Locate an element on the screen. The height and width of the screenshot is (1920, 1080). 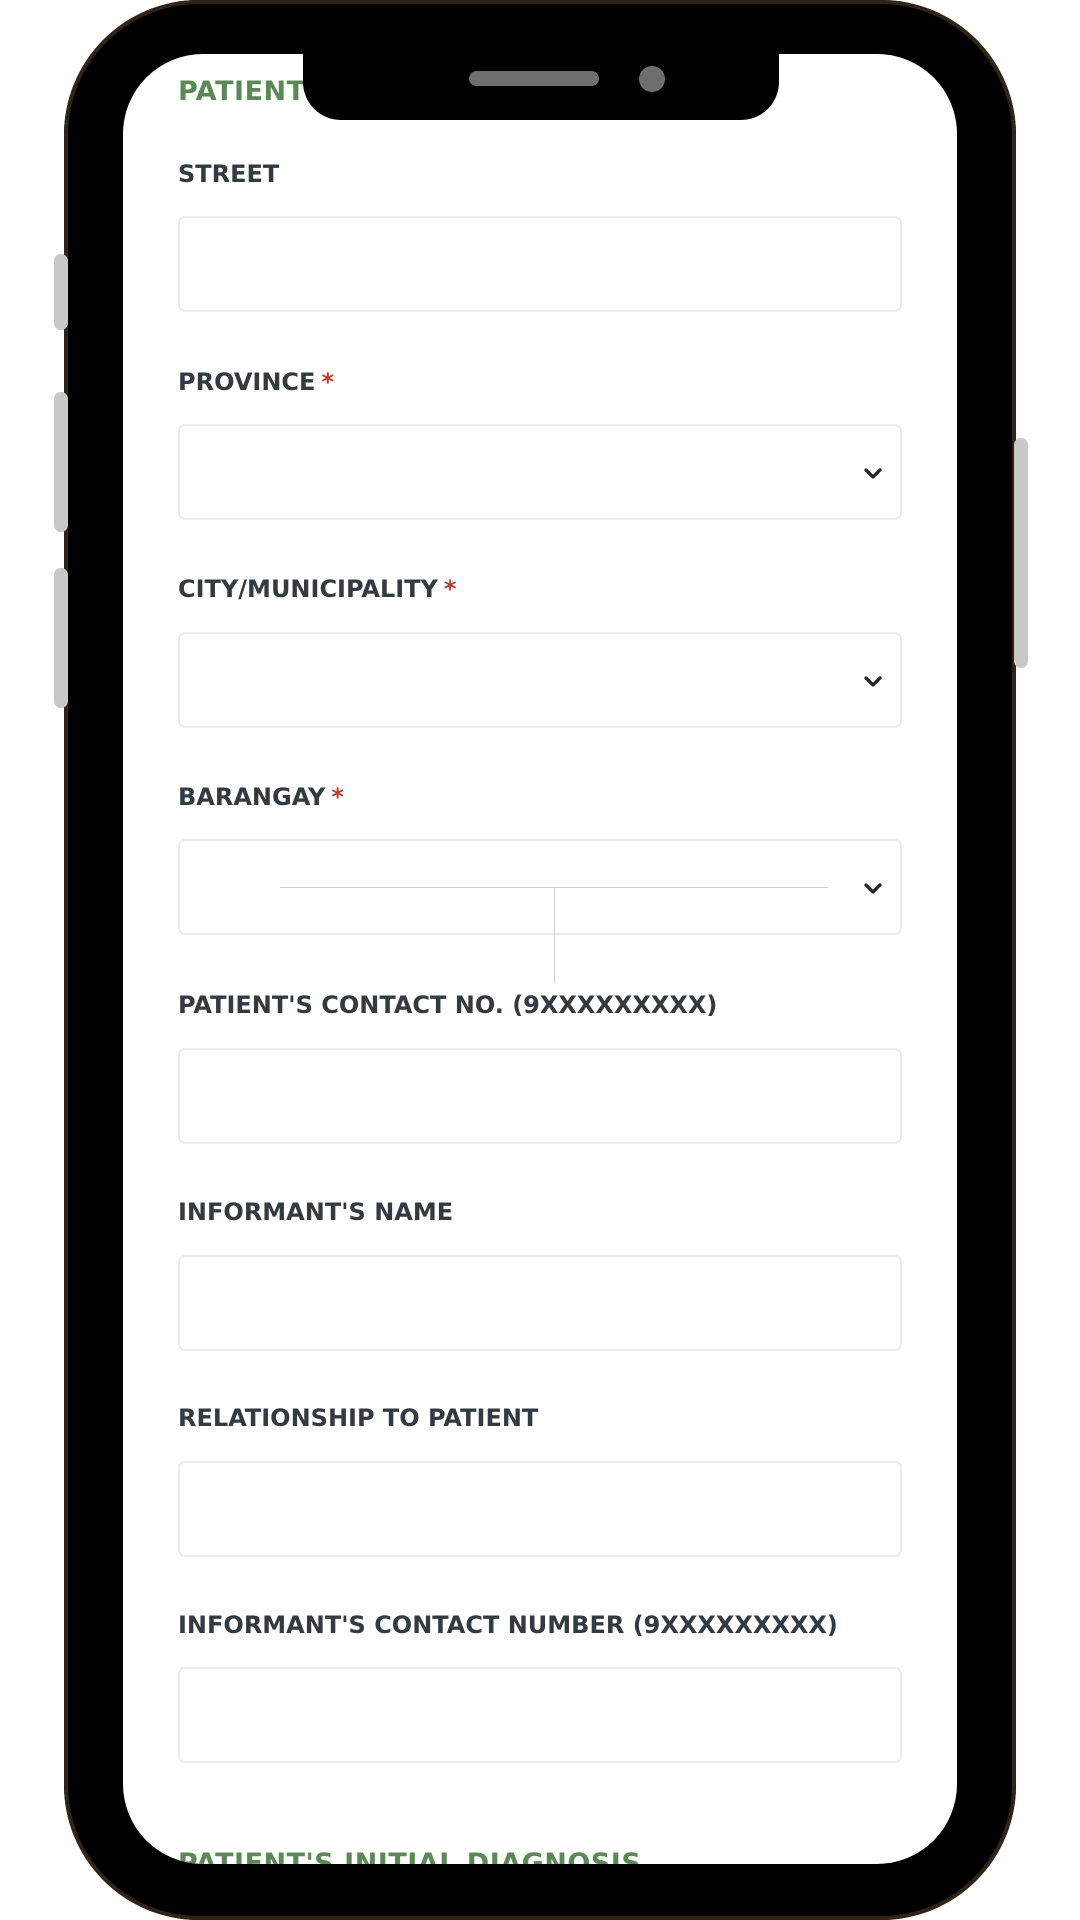
city-select is located at coordinates (540, 680).